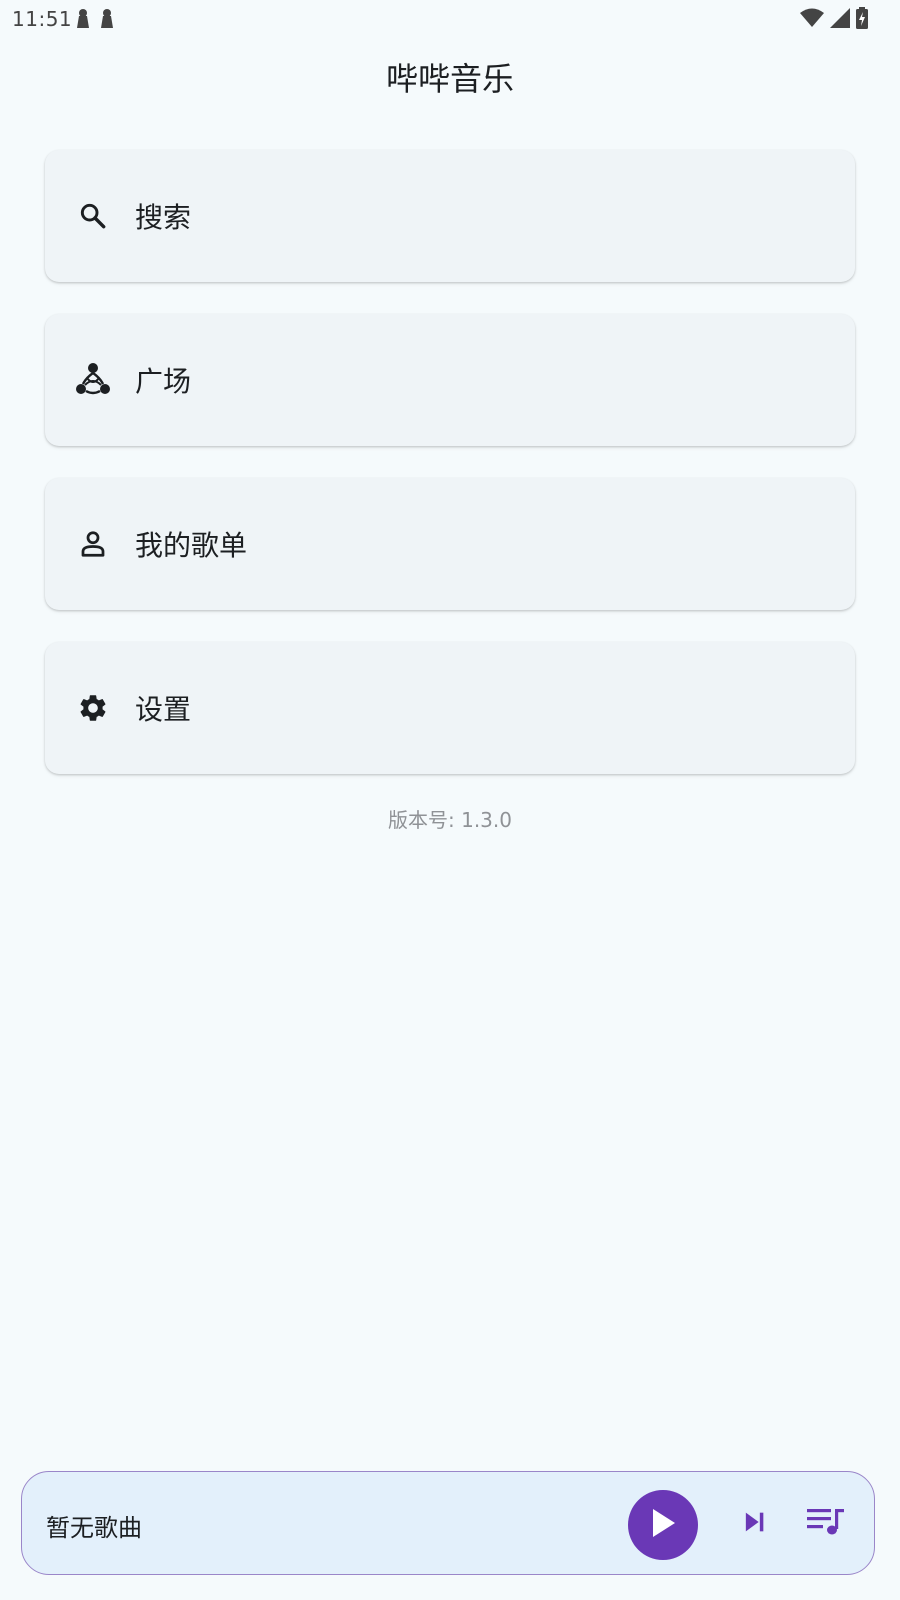 The height and width of the screenshot is (1600, 900). I want to click on menu-item-my-playlists: 我的歌单, so click(450, 544).